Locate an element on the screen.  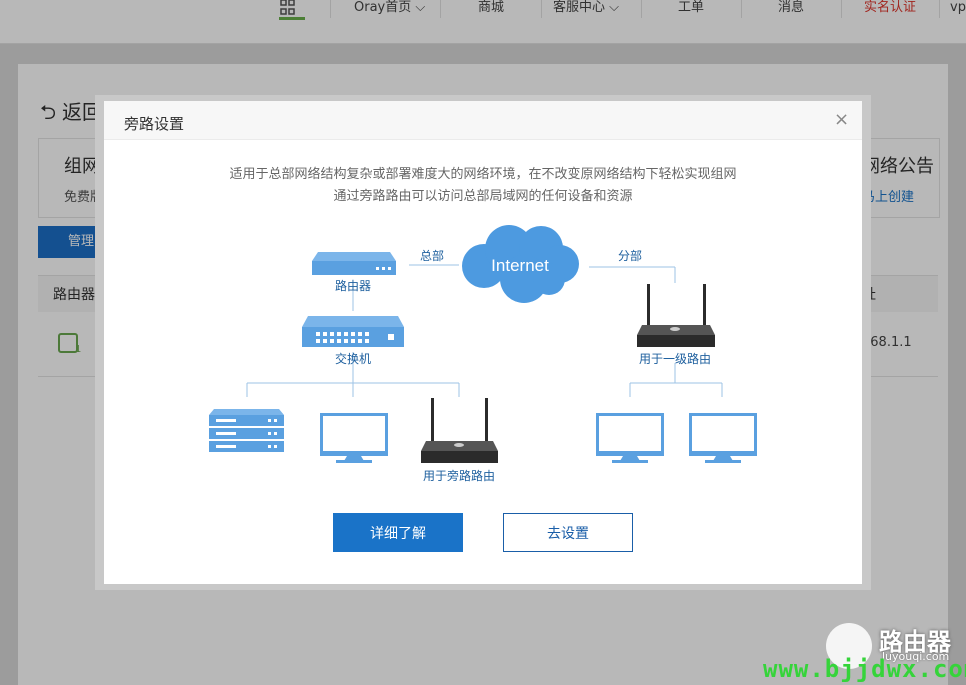
router-label: 路由器 is located at coordinates (353, 285).